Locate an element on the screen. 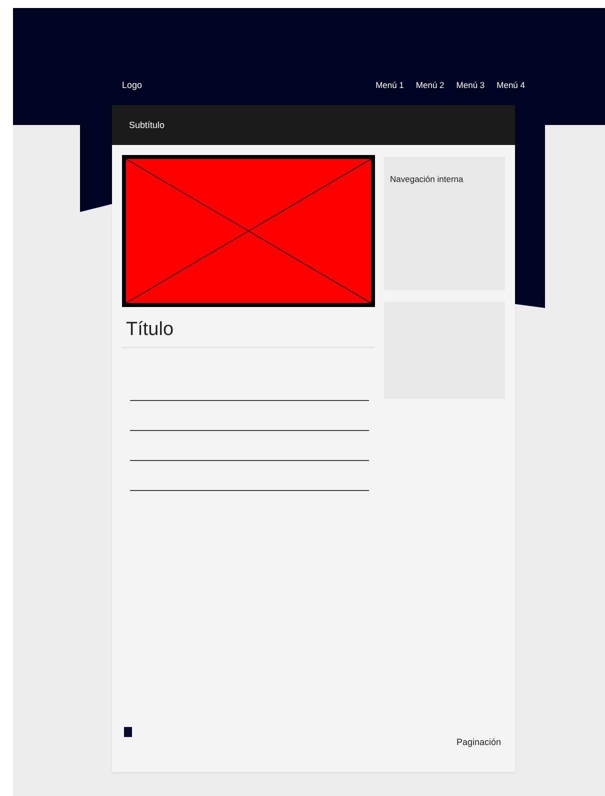 The width and height of the screenshot is (605, 796). pagination-label: Paginación is located at coordinates (478, 742).